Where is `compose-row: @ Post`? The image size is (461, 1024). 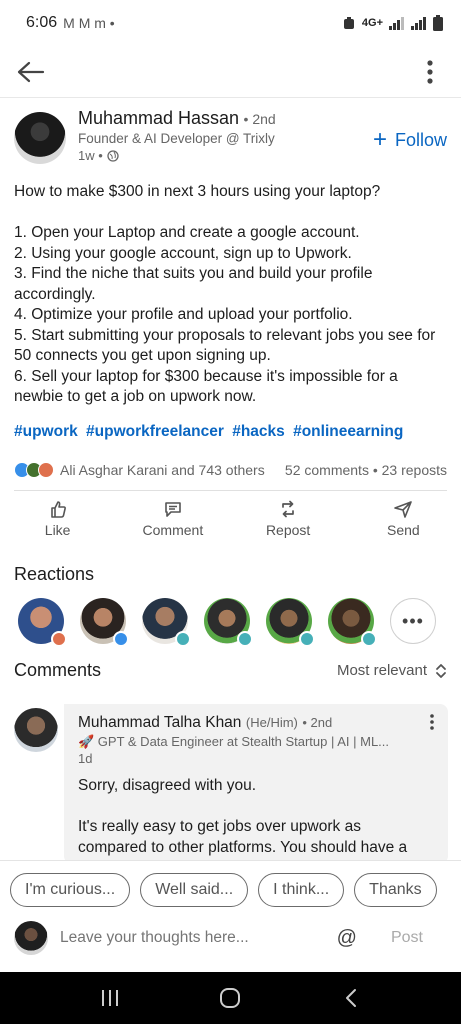
compose-row: @ Post is located at coordinates (230, 931).